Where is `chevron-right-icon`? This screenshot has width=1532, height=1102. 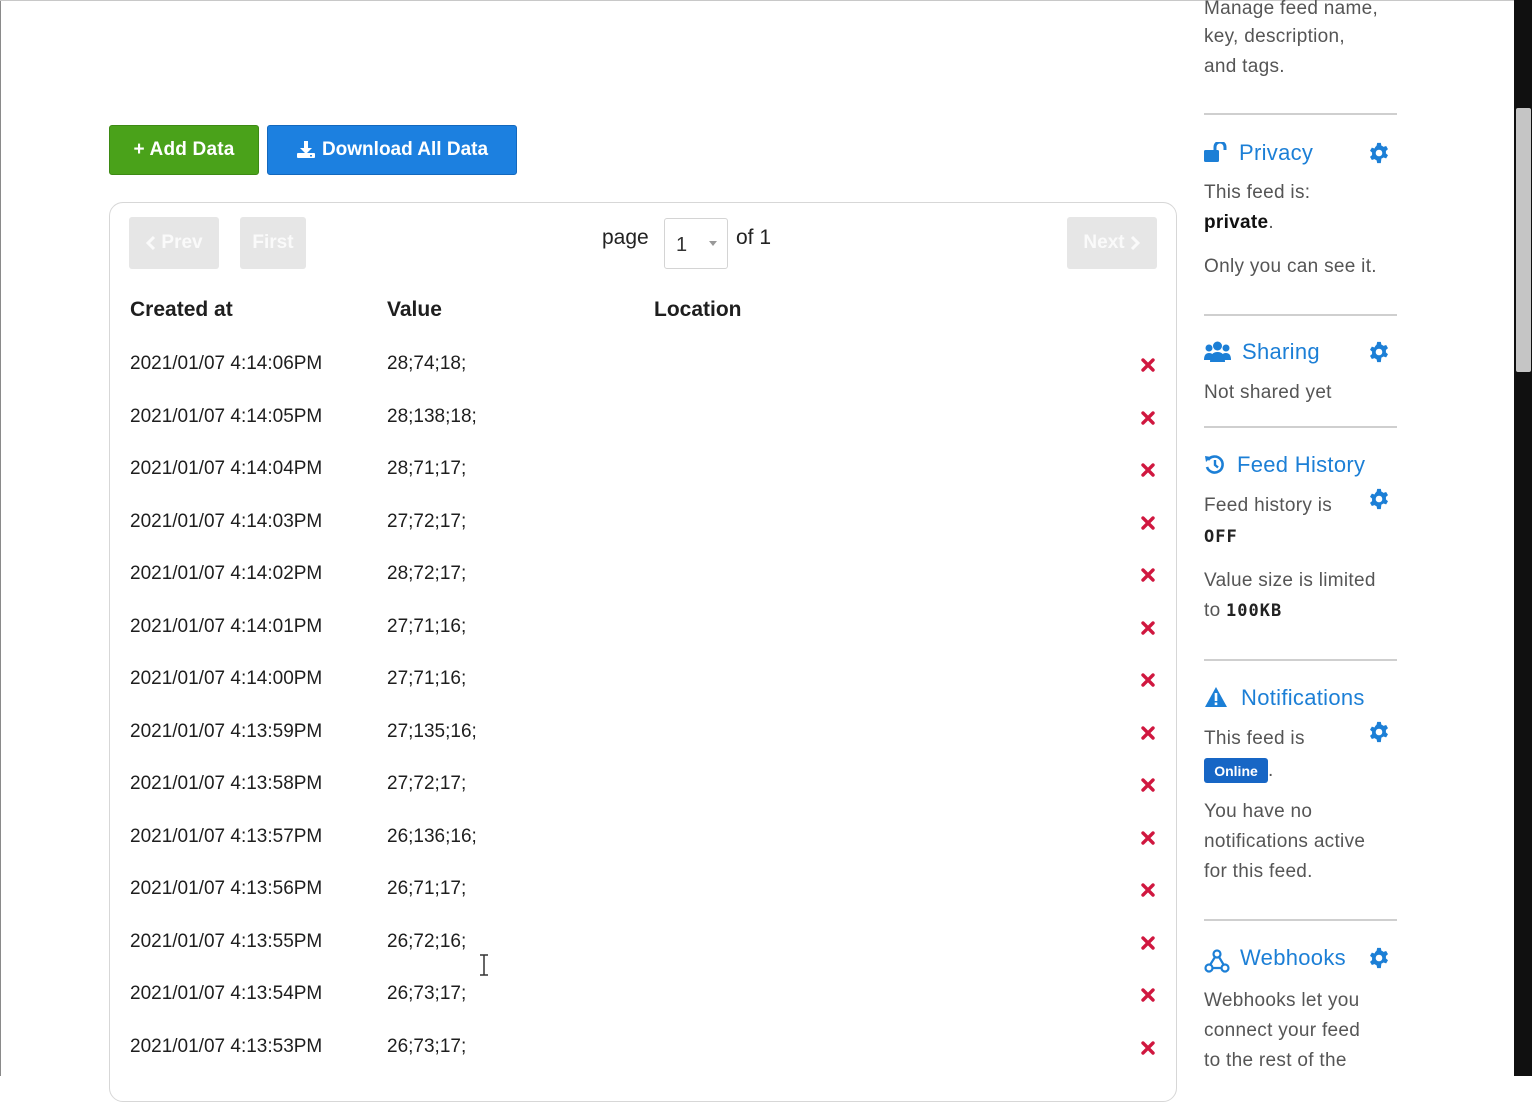 chevron-right-icon is located at coordinates (1135, 243).